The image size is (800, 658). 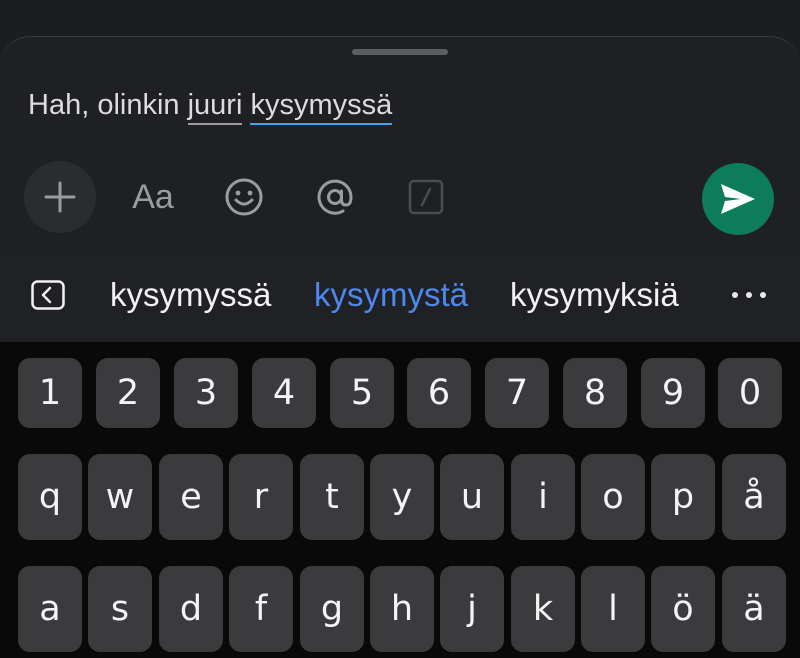 I want to click on message-word: Hah,, so click(x=59, y=105).